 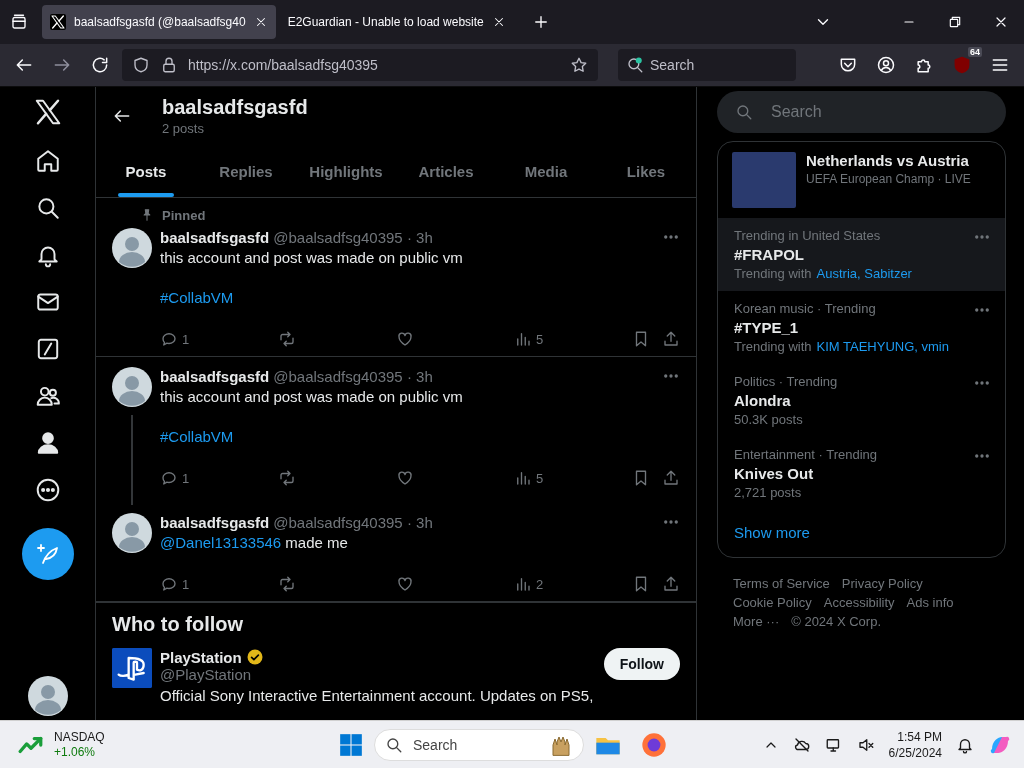 I want to click on footer-link: Accessibility, so click(x=859, y=602).